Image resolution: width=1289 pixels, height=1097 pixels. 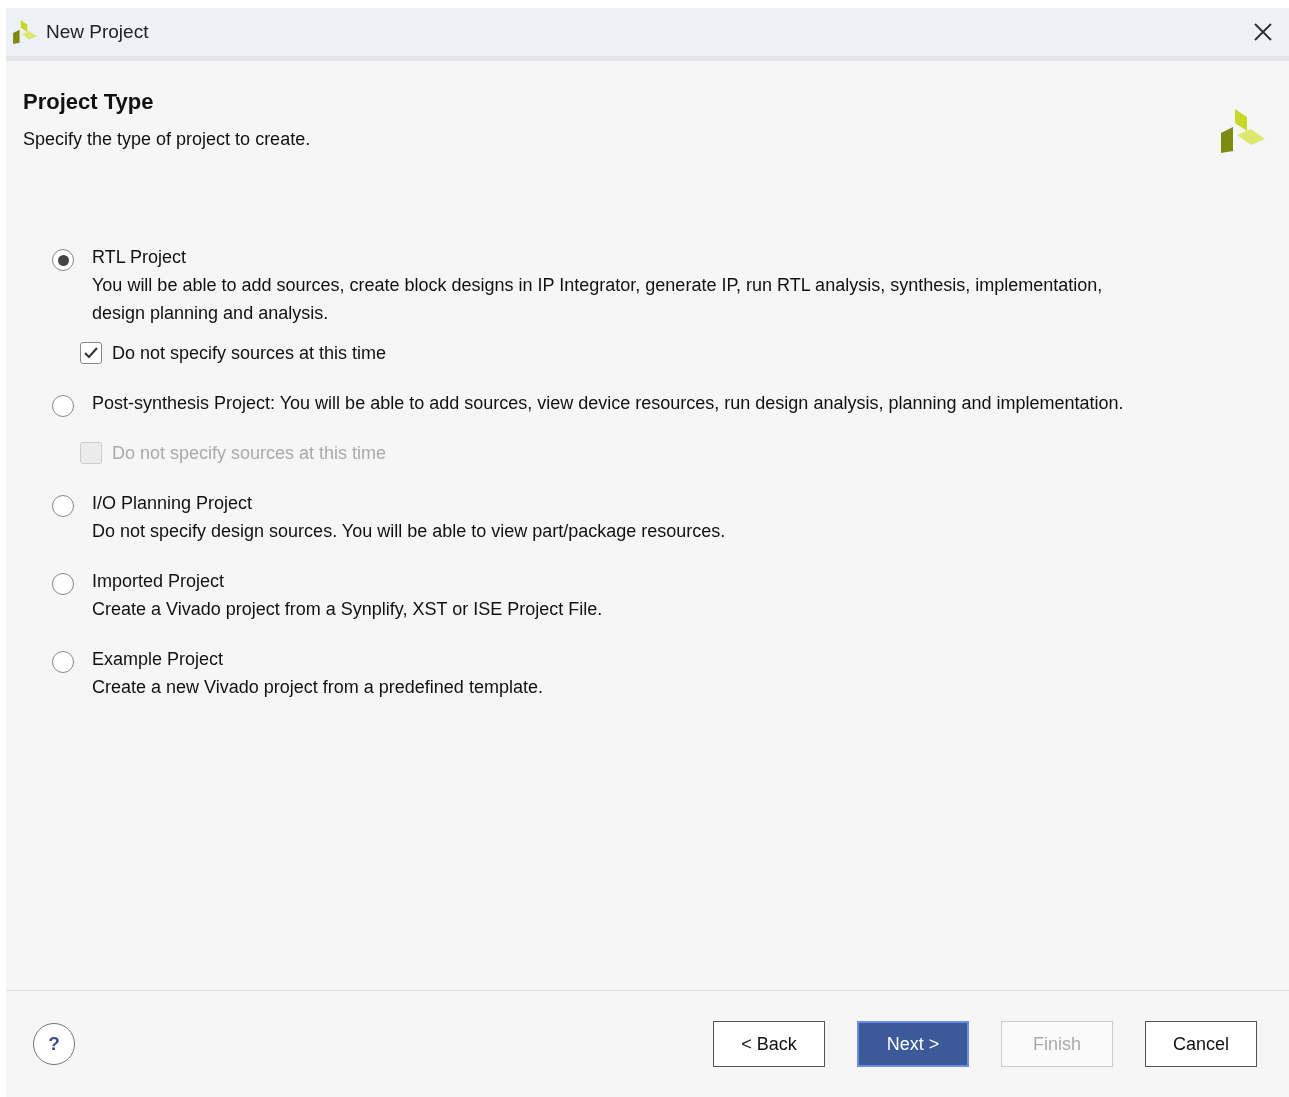 I want to click on dialog-button: Next >, so click(x=913, y=1044).